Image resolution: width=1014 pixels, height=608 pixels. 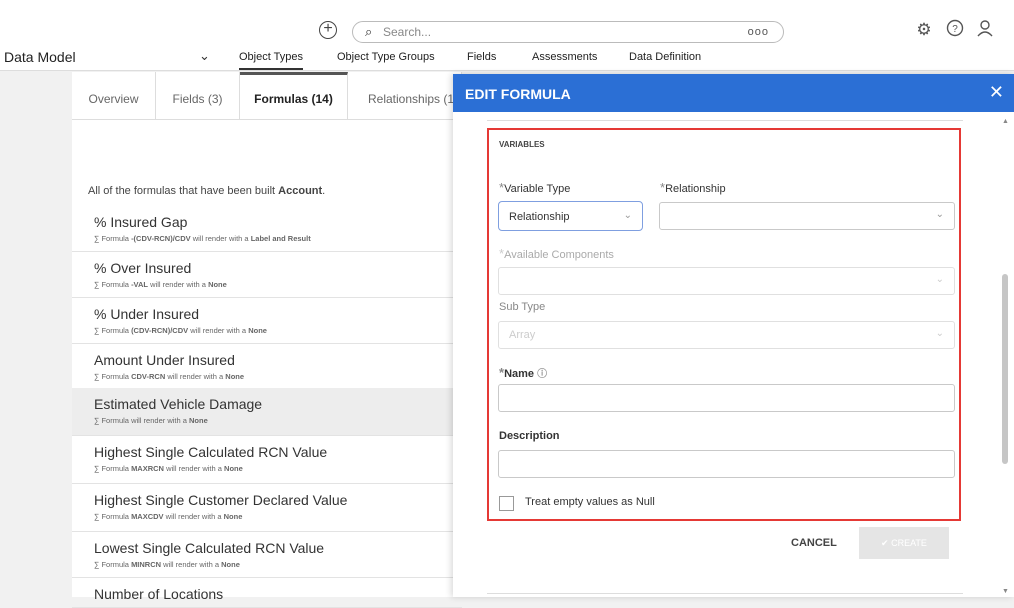 What do you see at coordinates (522, 335) in the screenshot?
I see `sub-type-value: Array` at bounding box center [522, 335].